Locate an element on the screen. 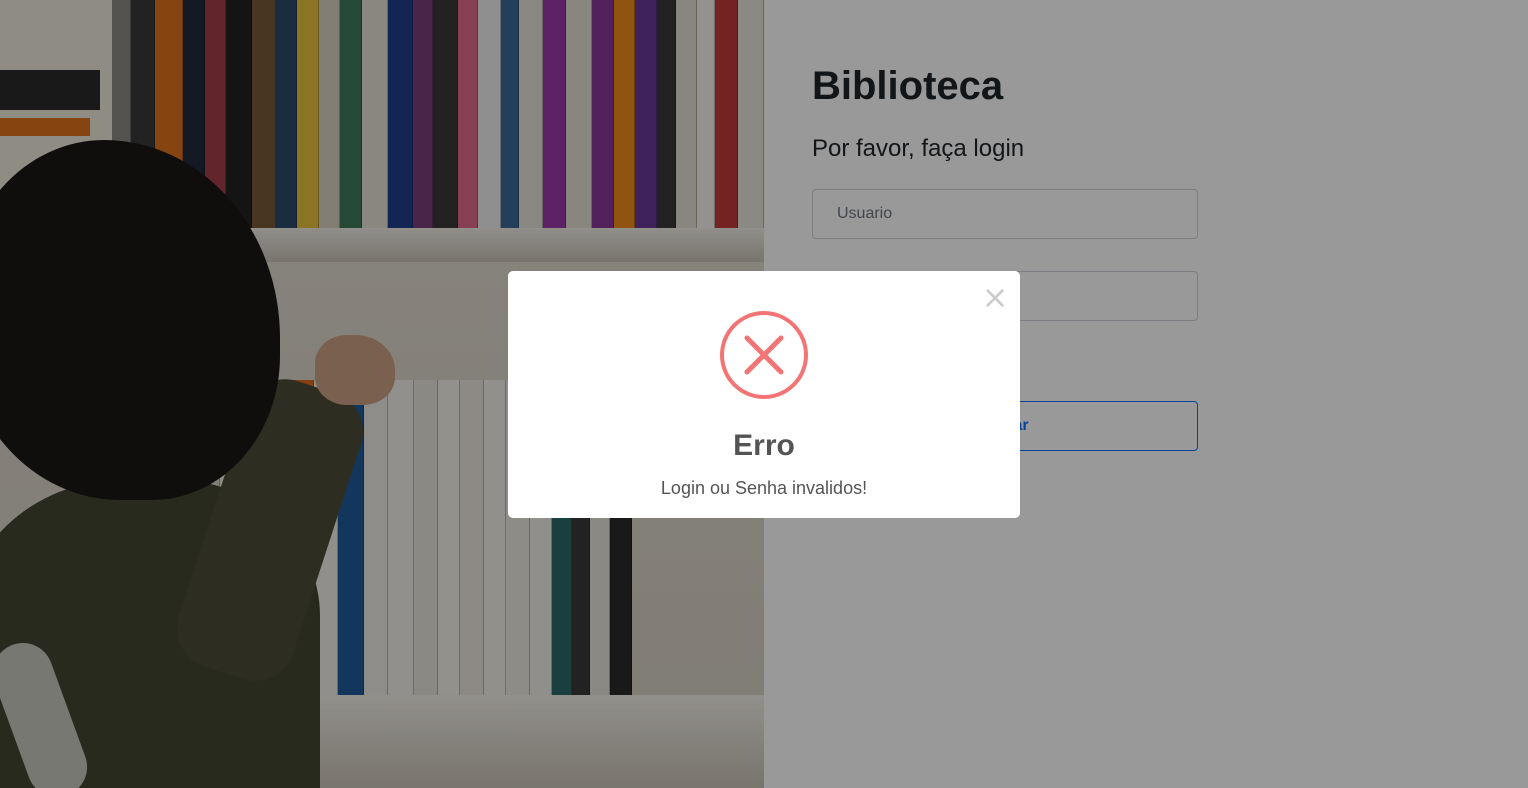 The width and height of the screenshot is (1528, 788). error-dialog: × Erro Login ou Senha invalidos! is located at coordinates (764, 394).